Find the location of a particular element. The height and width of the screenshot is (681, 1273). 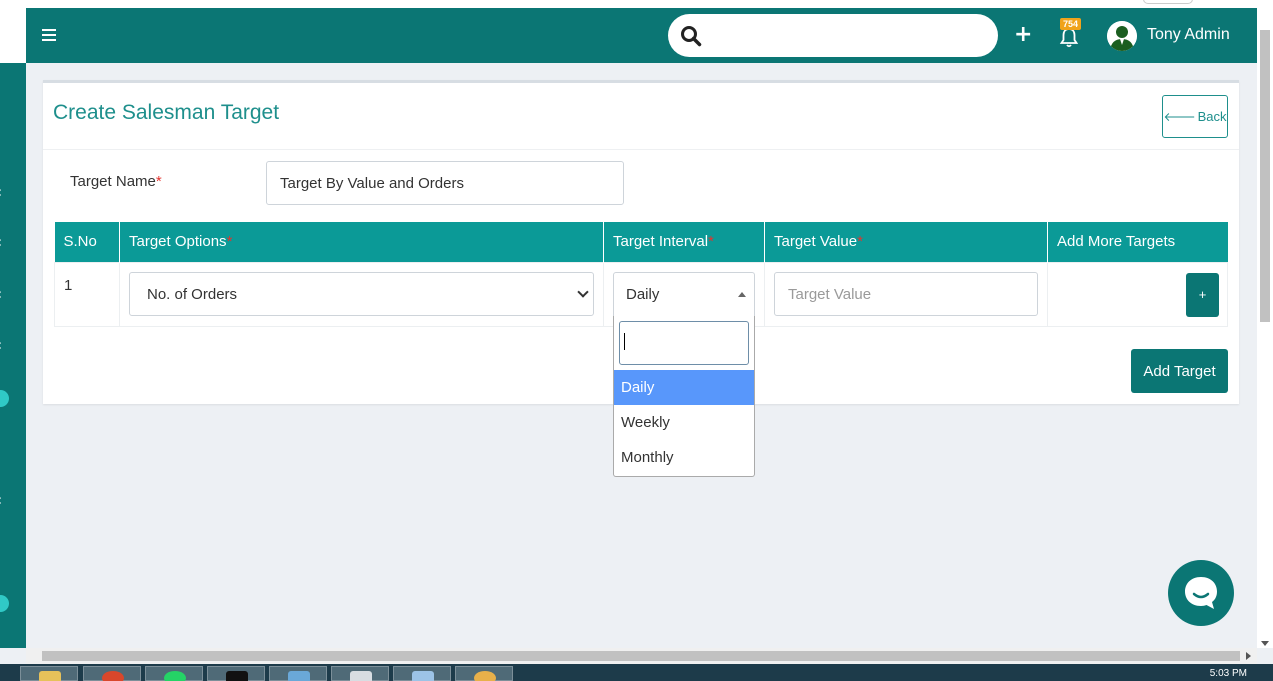

caret-up-icon is located at coordinates (742, 294).